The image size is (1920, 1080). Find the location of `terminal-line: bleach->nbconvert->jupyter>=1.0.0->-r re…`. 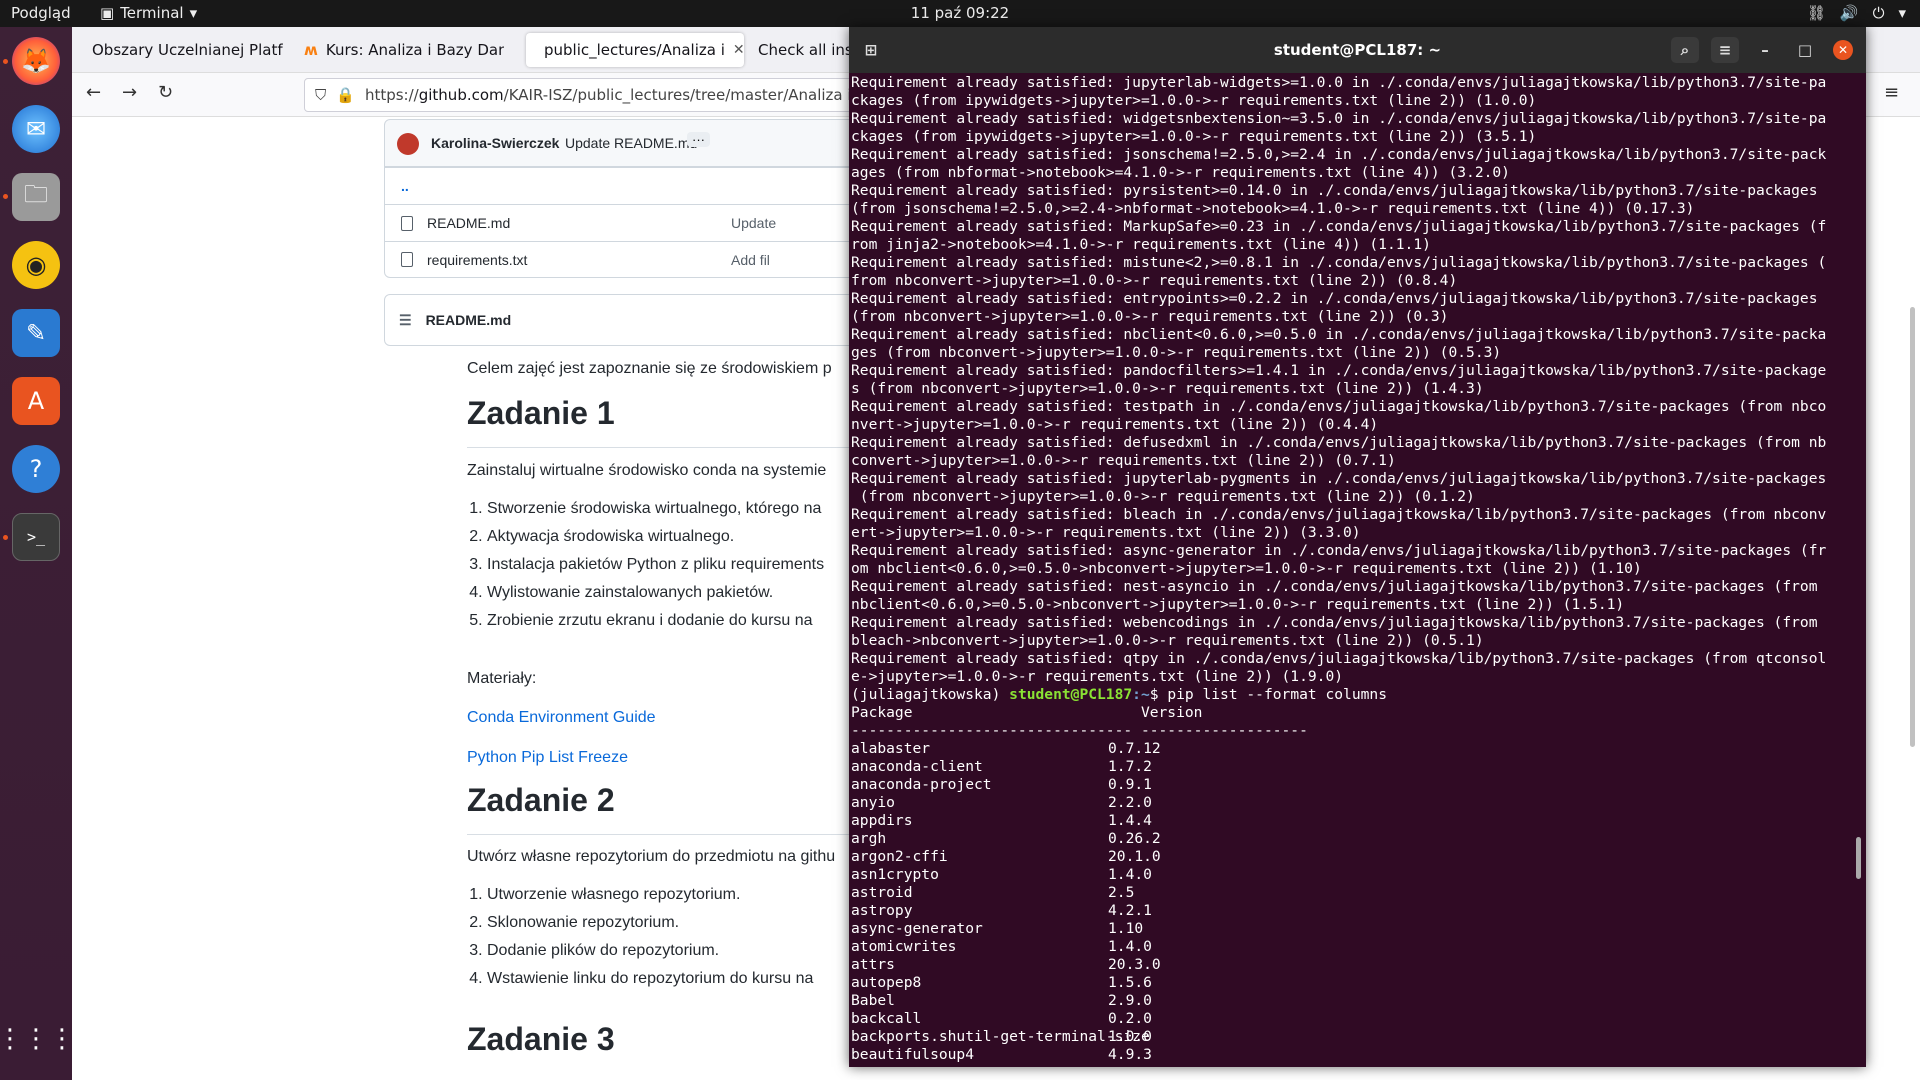

terminal-line: bleach->nbconvert->jupyter>=1.0.0->-r re… is located at coordinates (1167, 640).